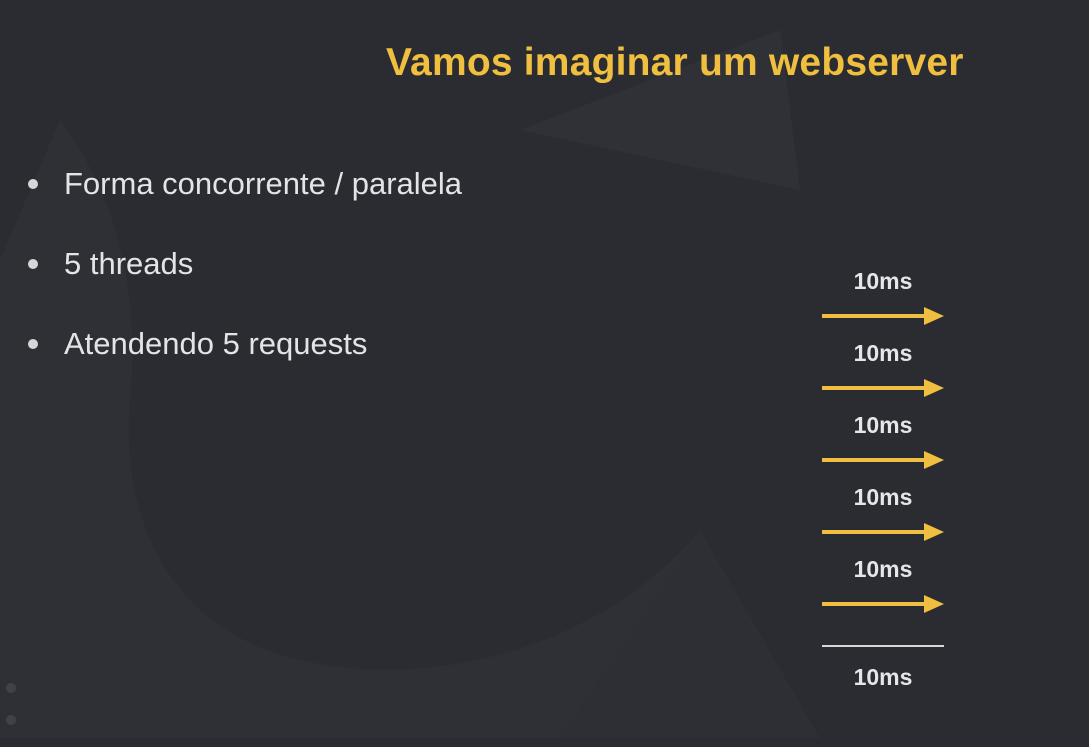  Describe the element at coordinates (883, 677) in the screenshot. I see `total-duration-label: 10ms` at that location.